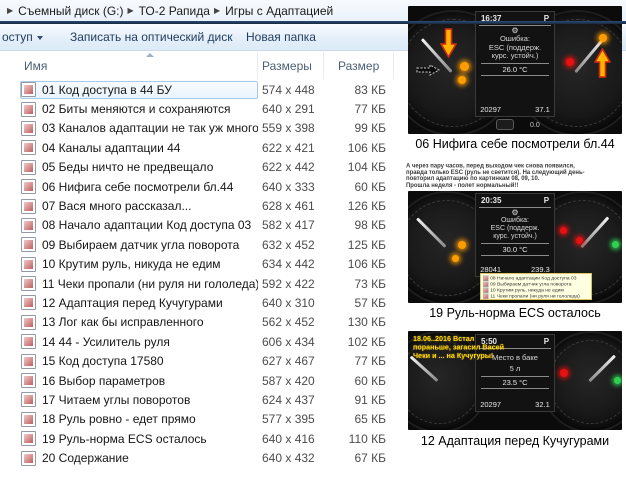  I want to click on photo-caption-19: 19 Руль-норма ECS осталось, so click(515, 313).